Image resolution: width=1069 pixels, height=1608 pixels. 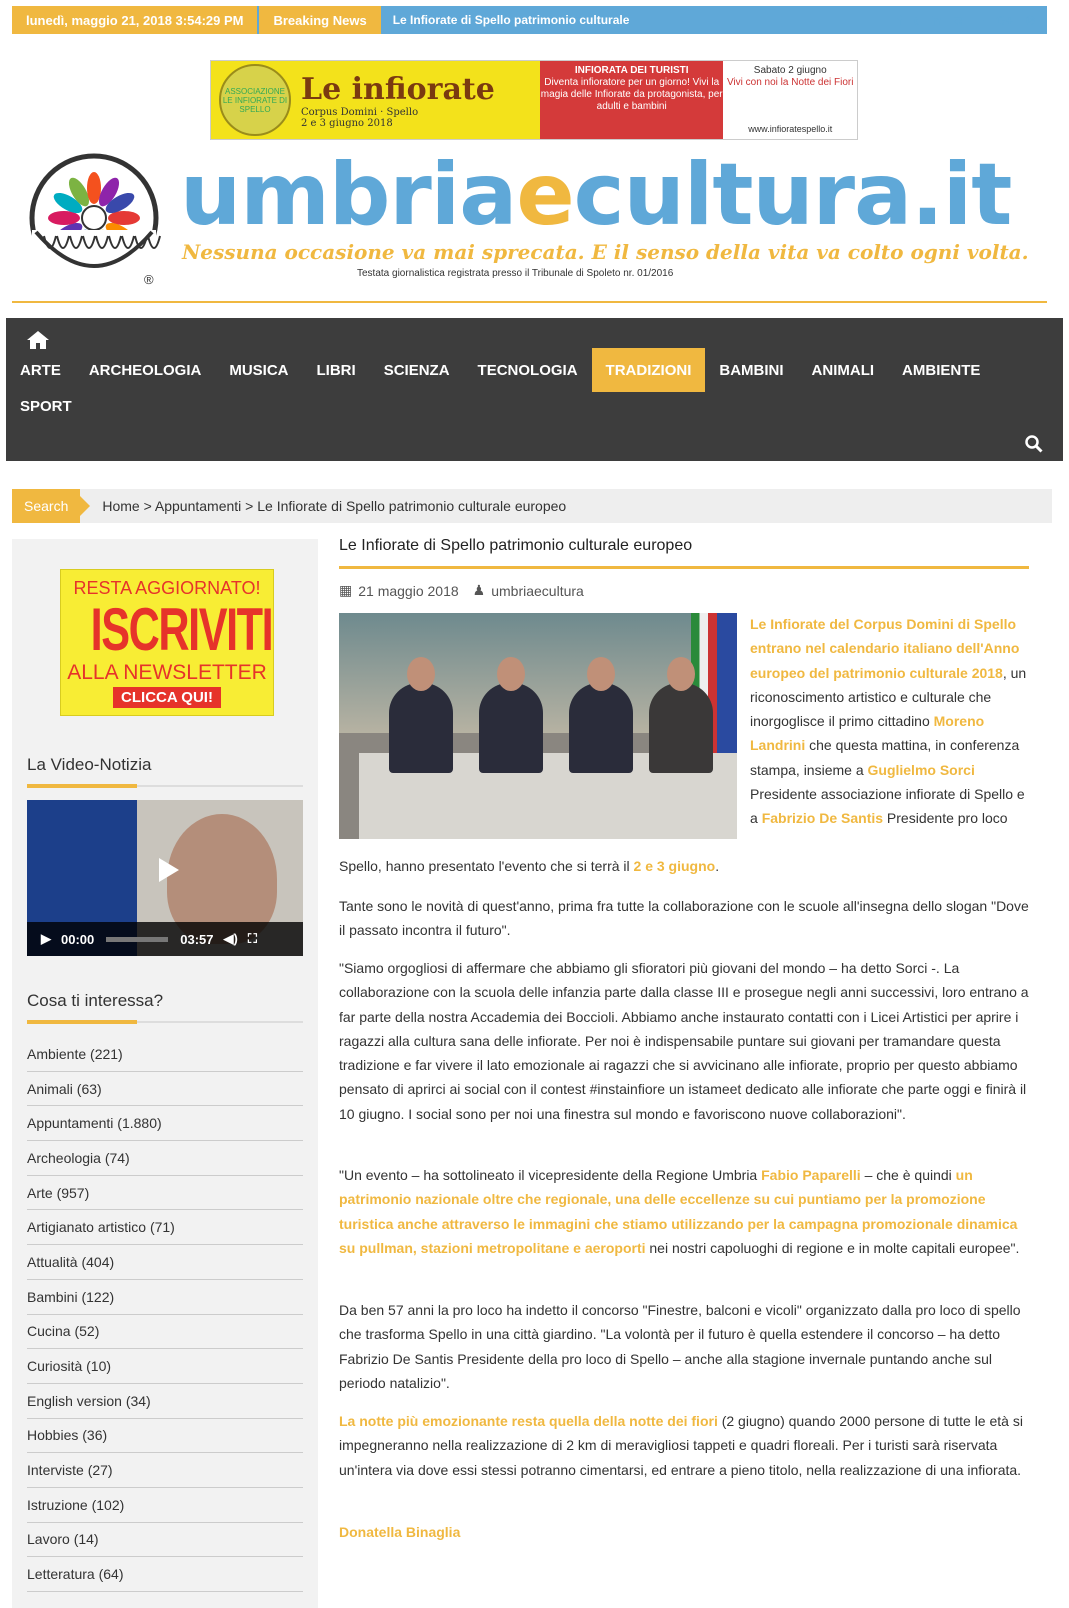 What do you see at coordinates (339, 112) in the screenshot?
I see `infiorate-logo-subtitle: Corpus Domini` at bounding box center [339, 112].